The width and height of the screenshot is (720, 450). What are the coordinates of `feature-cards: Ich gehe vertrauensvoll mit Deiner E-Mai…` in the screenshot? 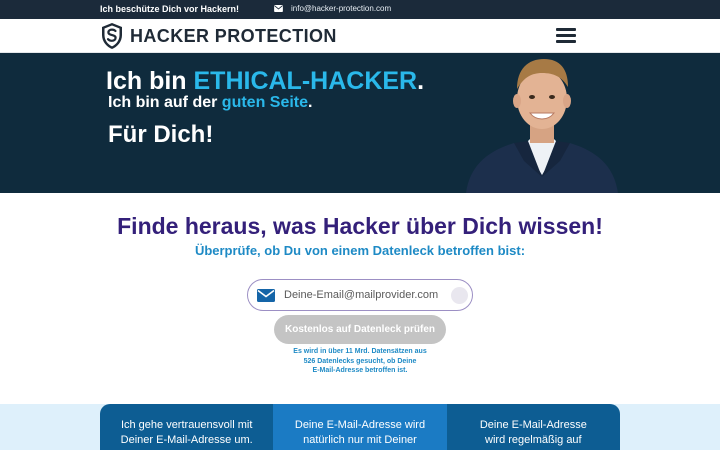 It's located at (360, 427).